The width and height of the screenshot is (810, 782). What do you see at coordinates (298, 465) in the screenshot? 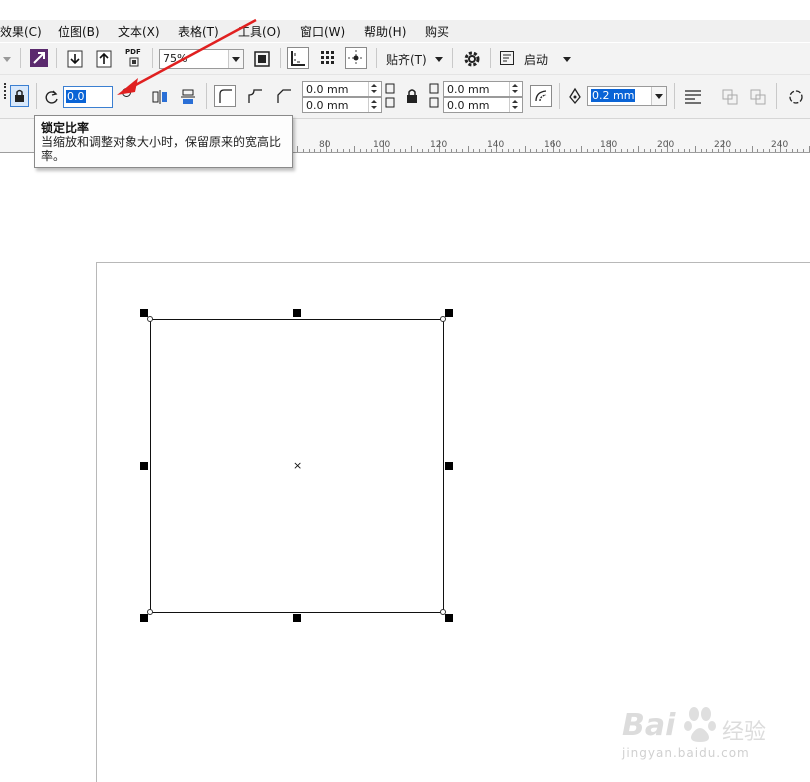
I see `center-marker-icon: ×` at bounding box center [298, 465].